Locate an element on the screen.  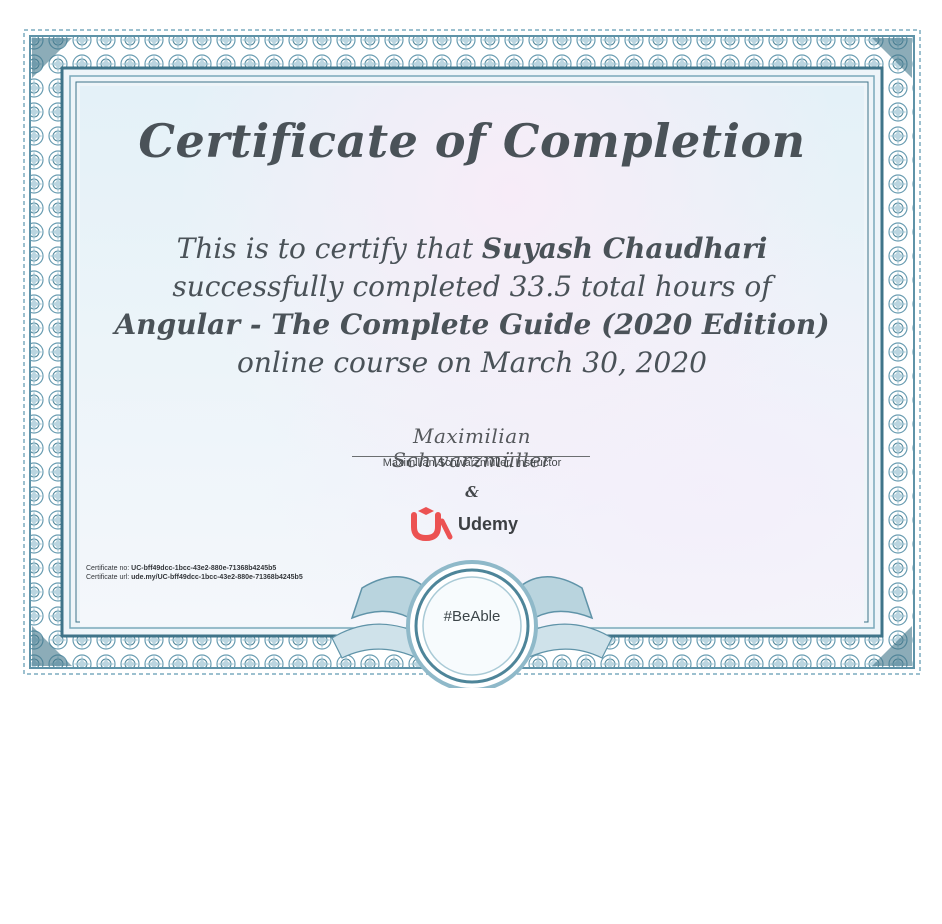
cert-no-label: Certificate no: is located at coordinates (109, 568).